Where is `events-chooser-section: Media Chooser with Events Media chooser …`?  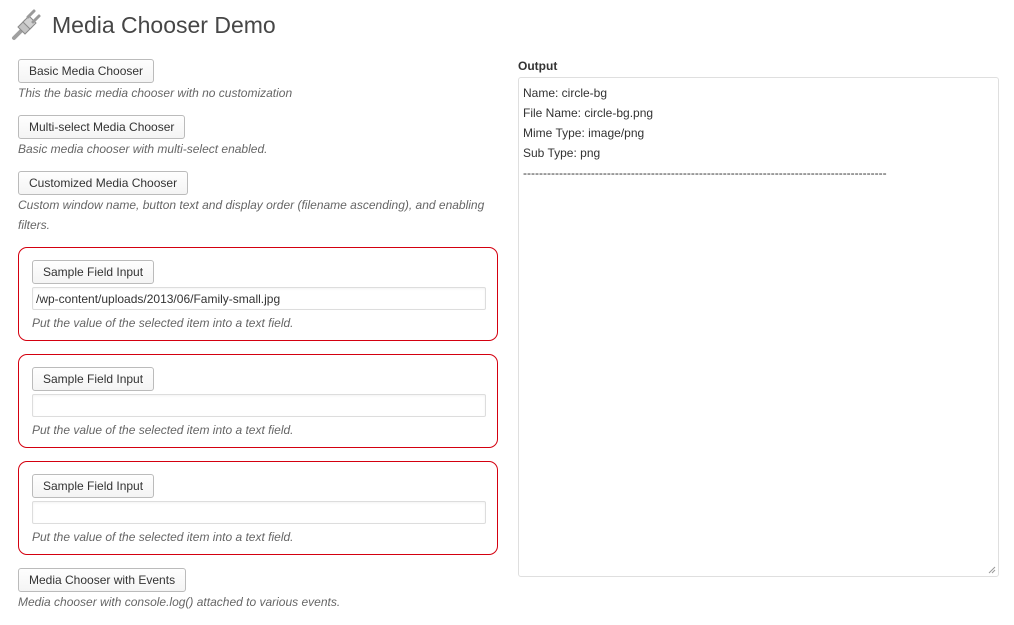 events-chooser-section: Media Chooser with Events Media chooser … is located at coordinates (259, 590).